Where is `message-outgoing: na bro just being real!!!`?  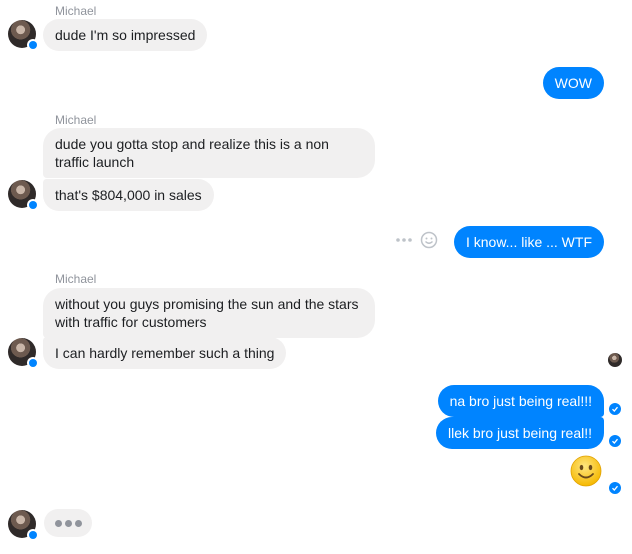
message-outgoing: na bro just being real!!! is located at coordinates (520, 401).